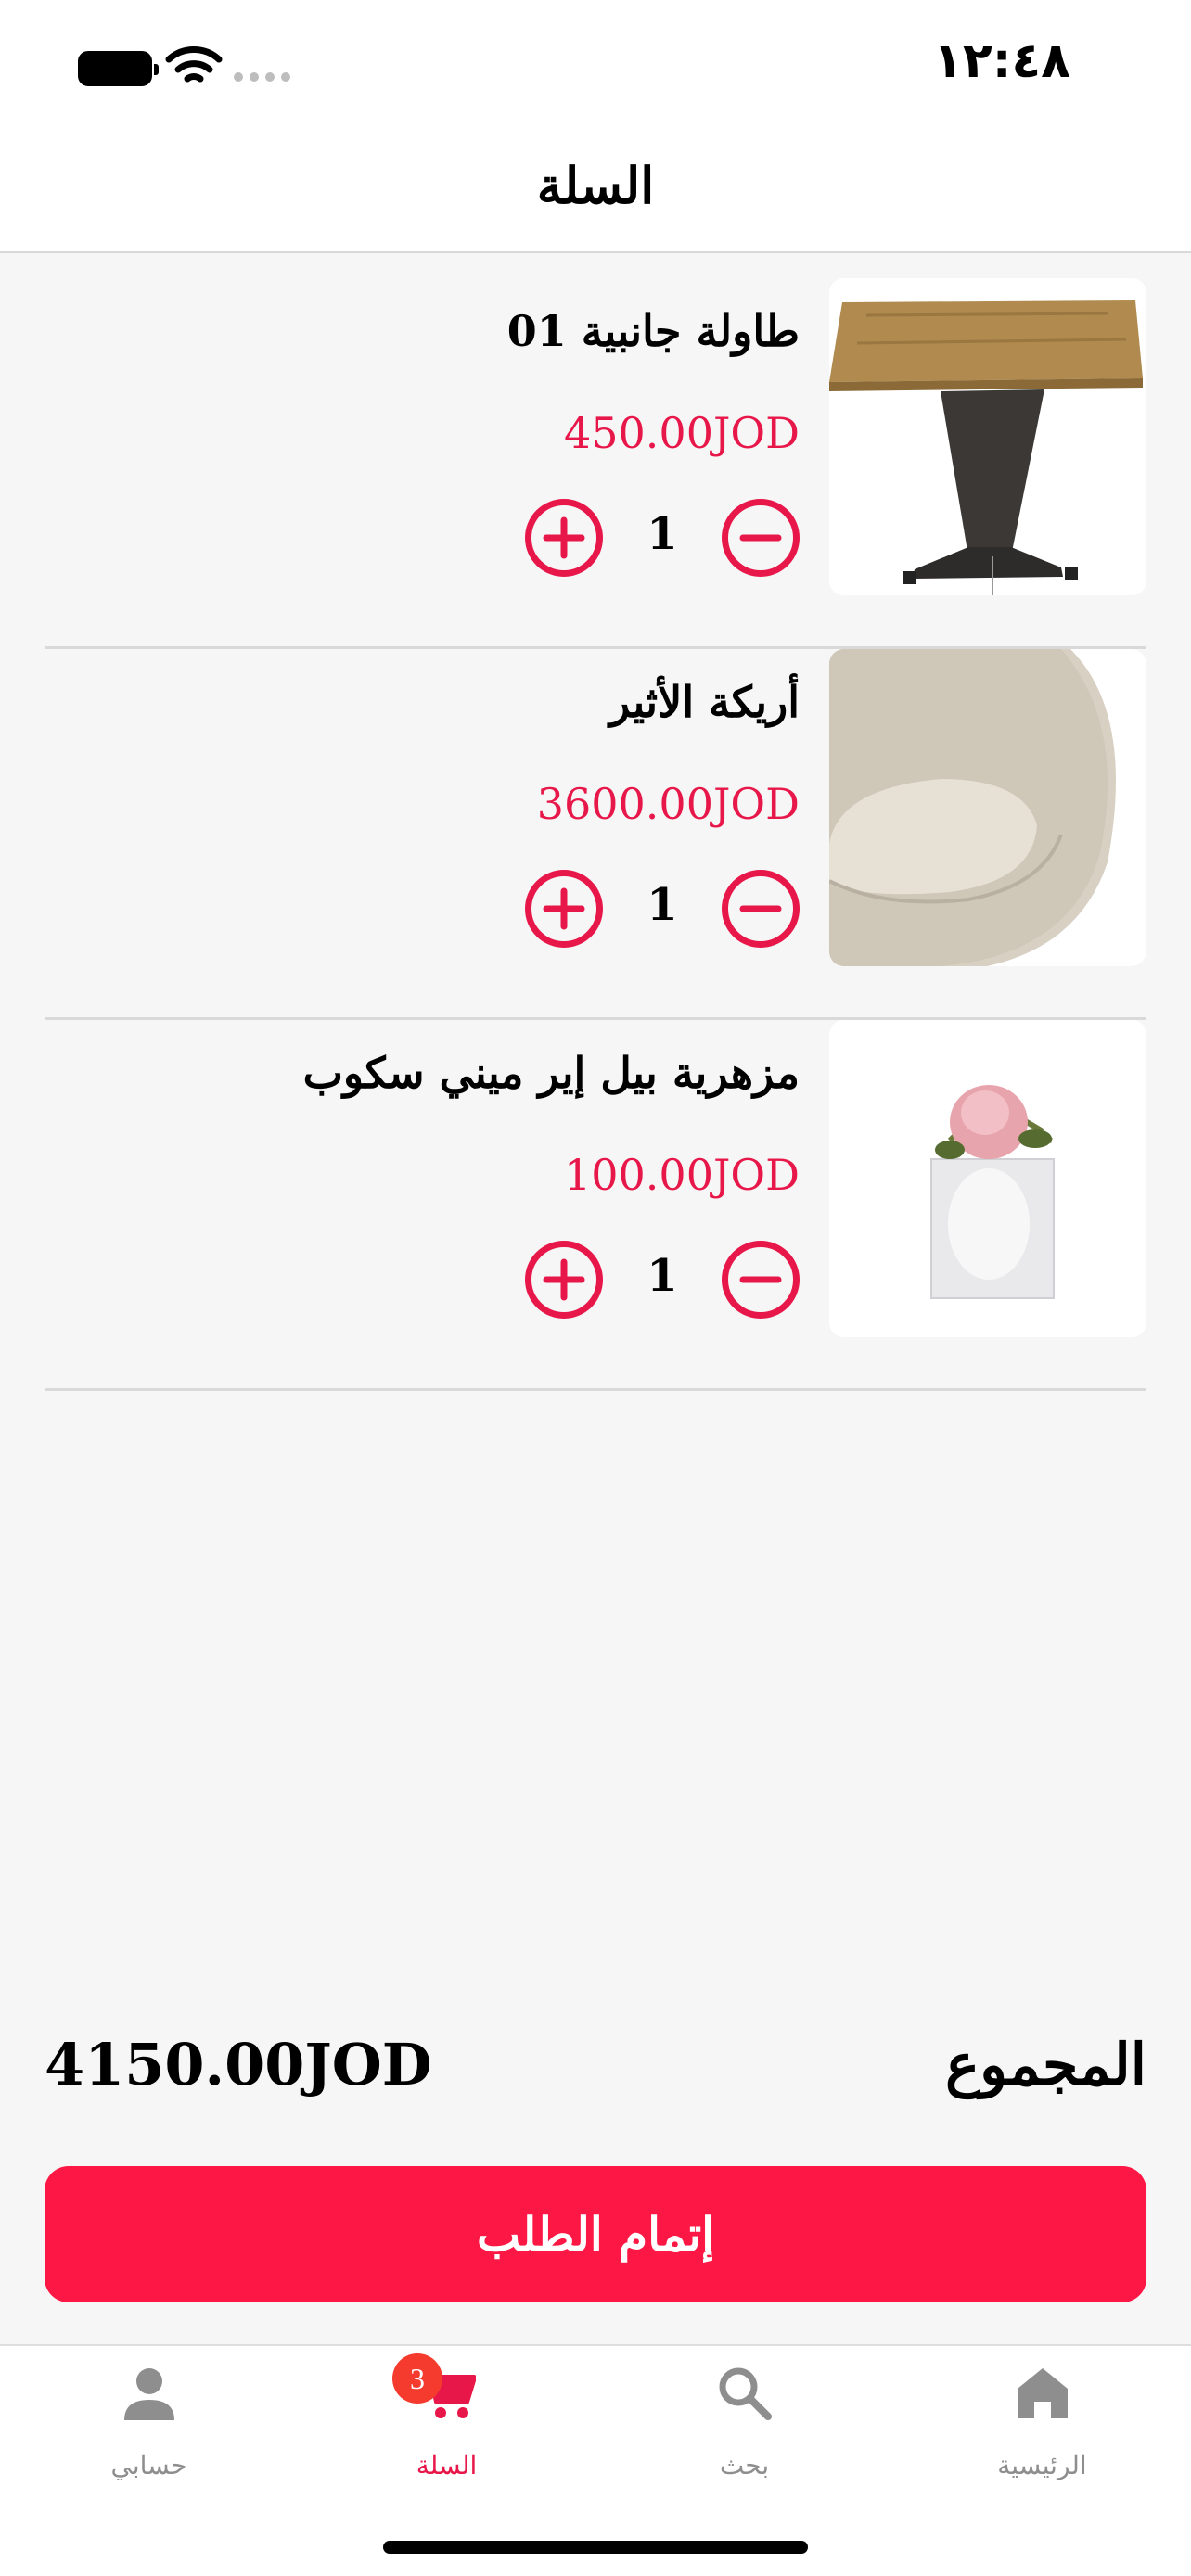 The image size is (1191, 2576). What do you see at coordinates (595, 186) in the screenshot?
I see `page-title: السلة` at bounding box center [595, 186].